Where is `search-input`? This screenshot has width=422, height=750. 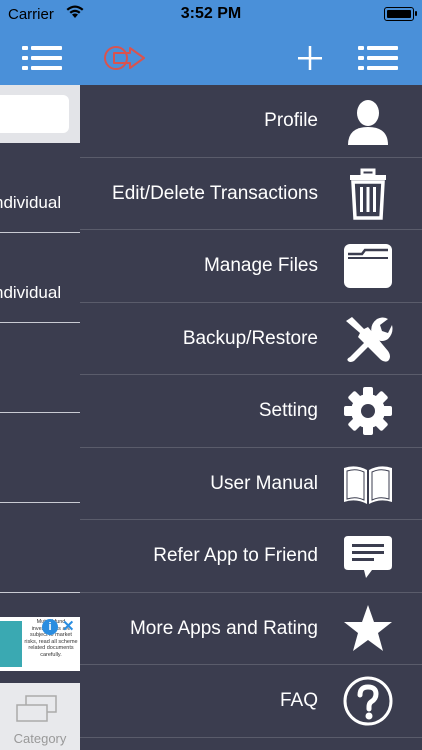
search-input is located at coordinates (34, 114).